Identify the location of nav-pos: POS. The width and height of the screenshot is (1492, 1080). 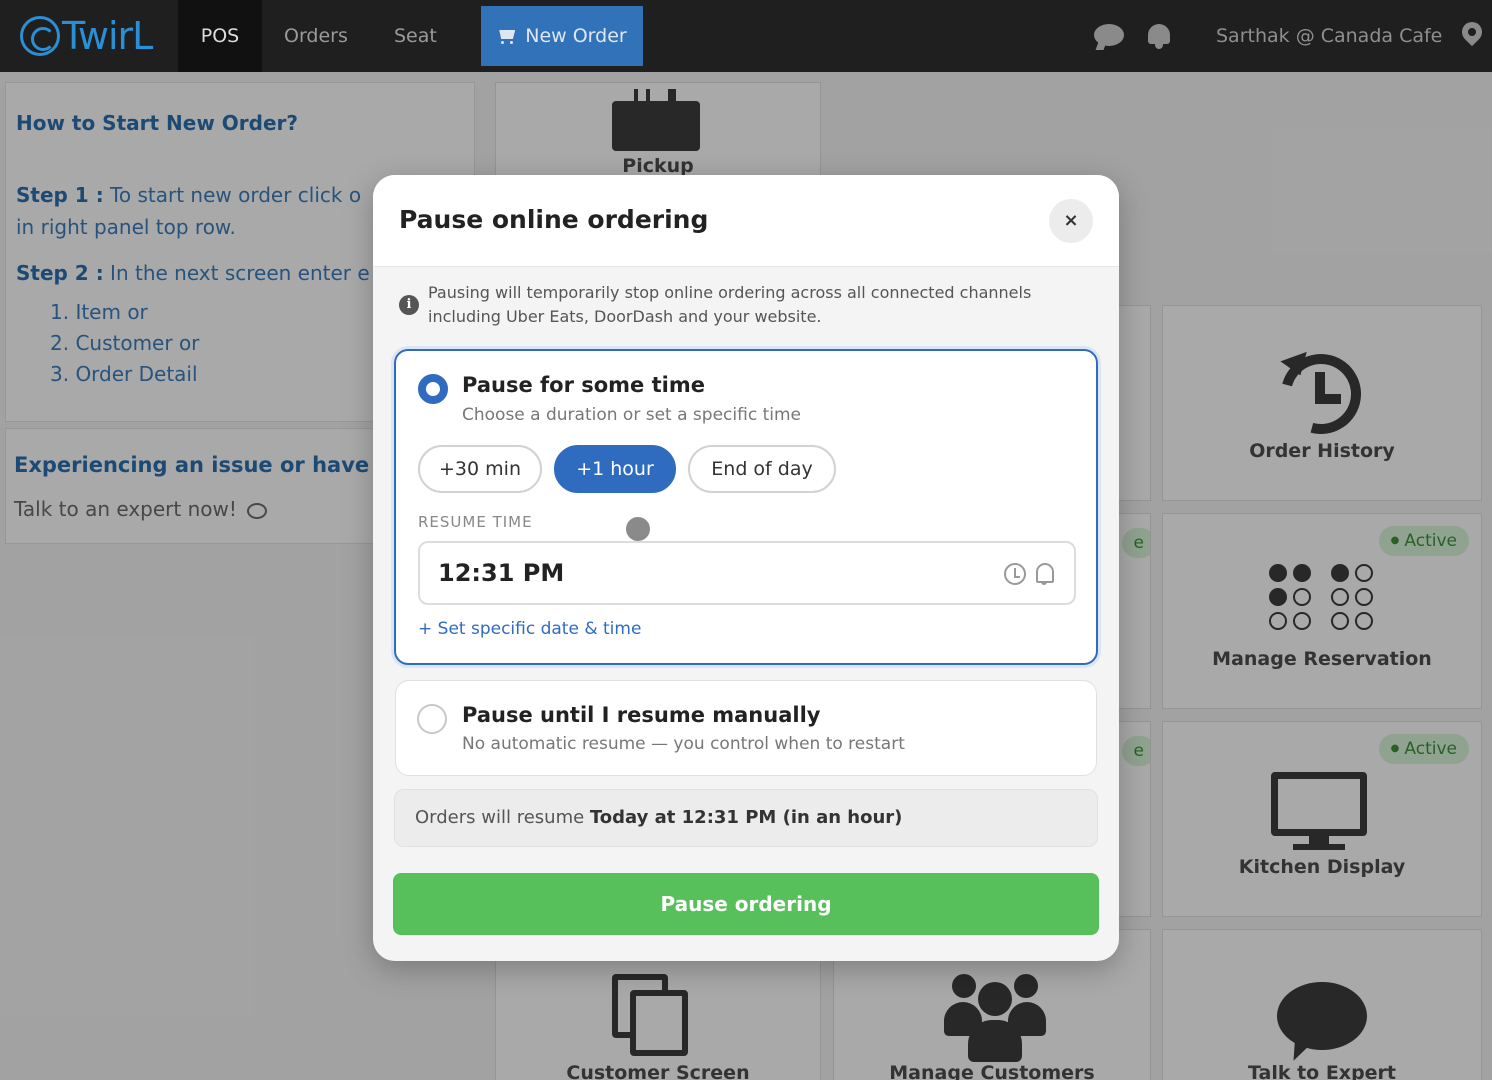
(220, 36).